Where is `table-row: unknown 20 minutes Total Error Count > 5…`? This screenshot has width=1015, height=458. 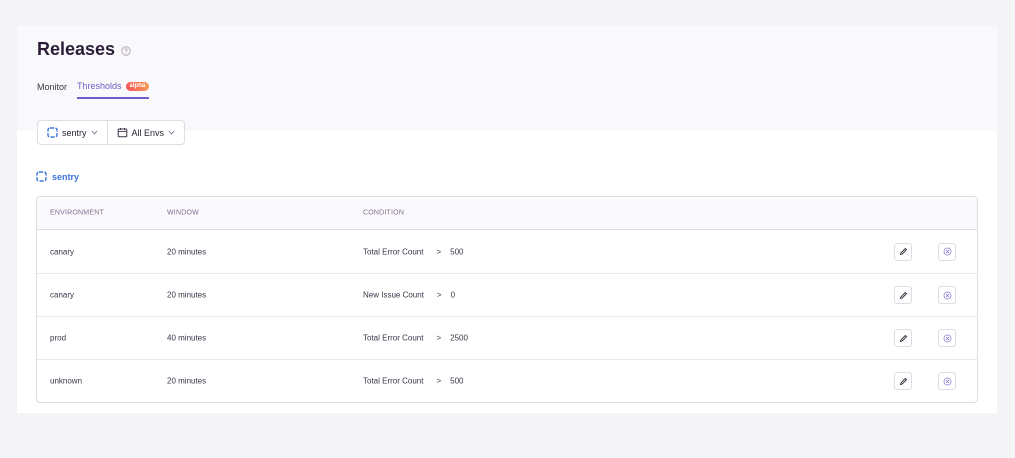
table-row: unknown 20 minutes Total Error Count > 5… is located at coordinates (507, 380).